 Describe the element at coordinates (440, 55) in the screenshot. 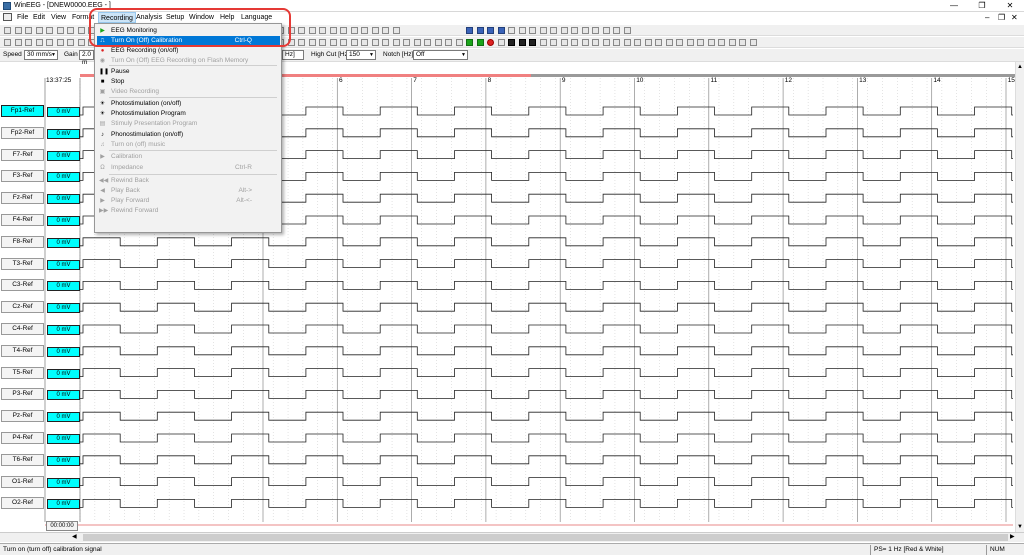

I see `notch-select: Off ▼` at that location.